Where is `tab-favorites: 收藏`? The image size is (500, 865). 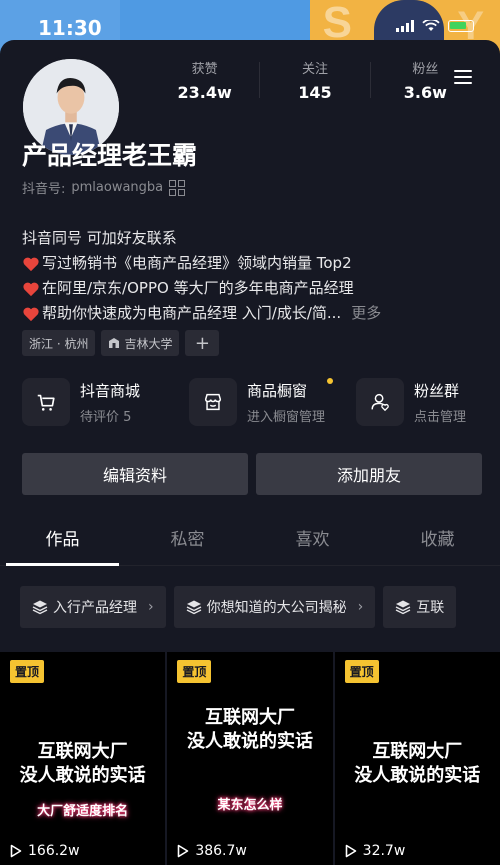
tab-favorites: 收藏 is located at coordinates (437, 541).